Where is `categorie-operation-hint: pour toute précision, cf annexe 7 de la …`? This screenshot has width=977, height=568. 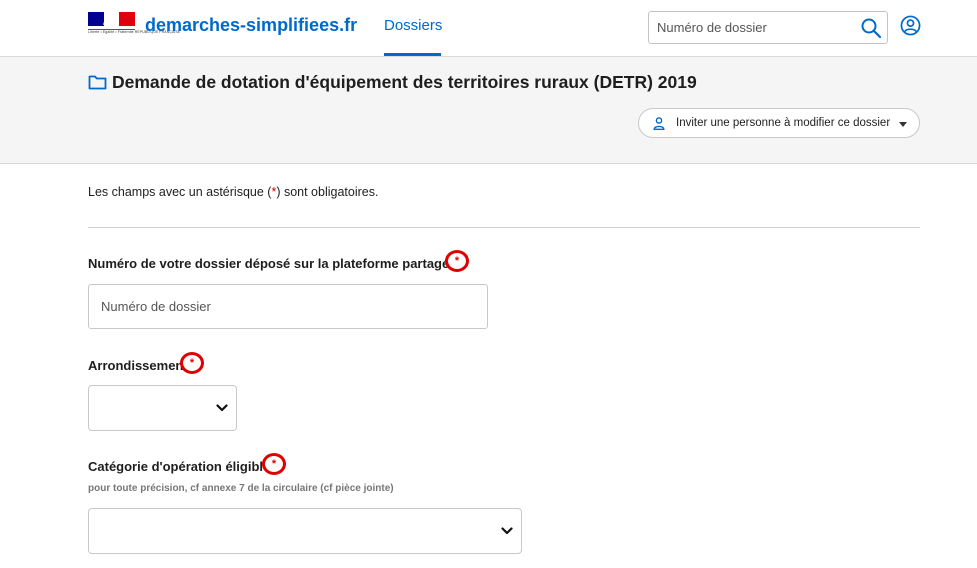 categorie-operation-hint: pour toute précision, cf annexe 7 de la … is located at coordinates (241, 488).